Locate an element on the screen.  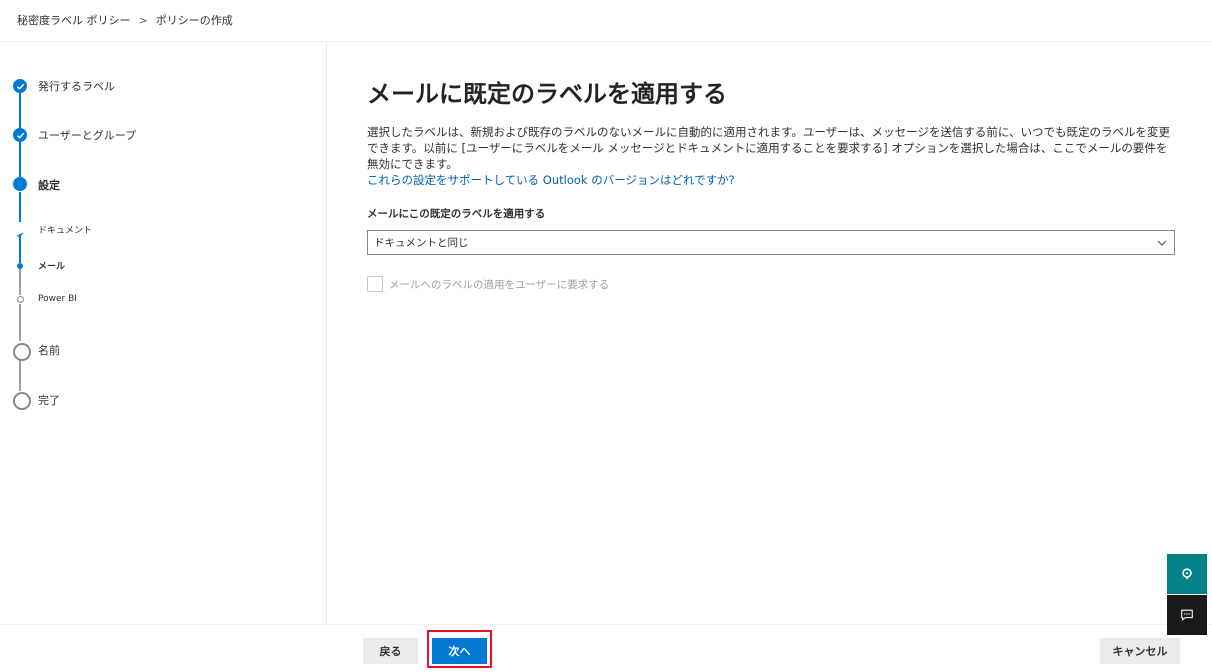
back-button: 戻る is located at coordinates (390, 651).